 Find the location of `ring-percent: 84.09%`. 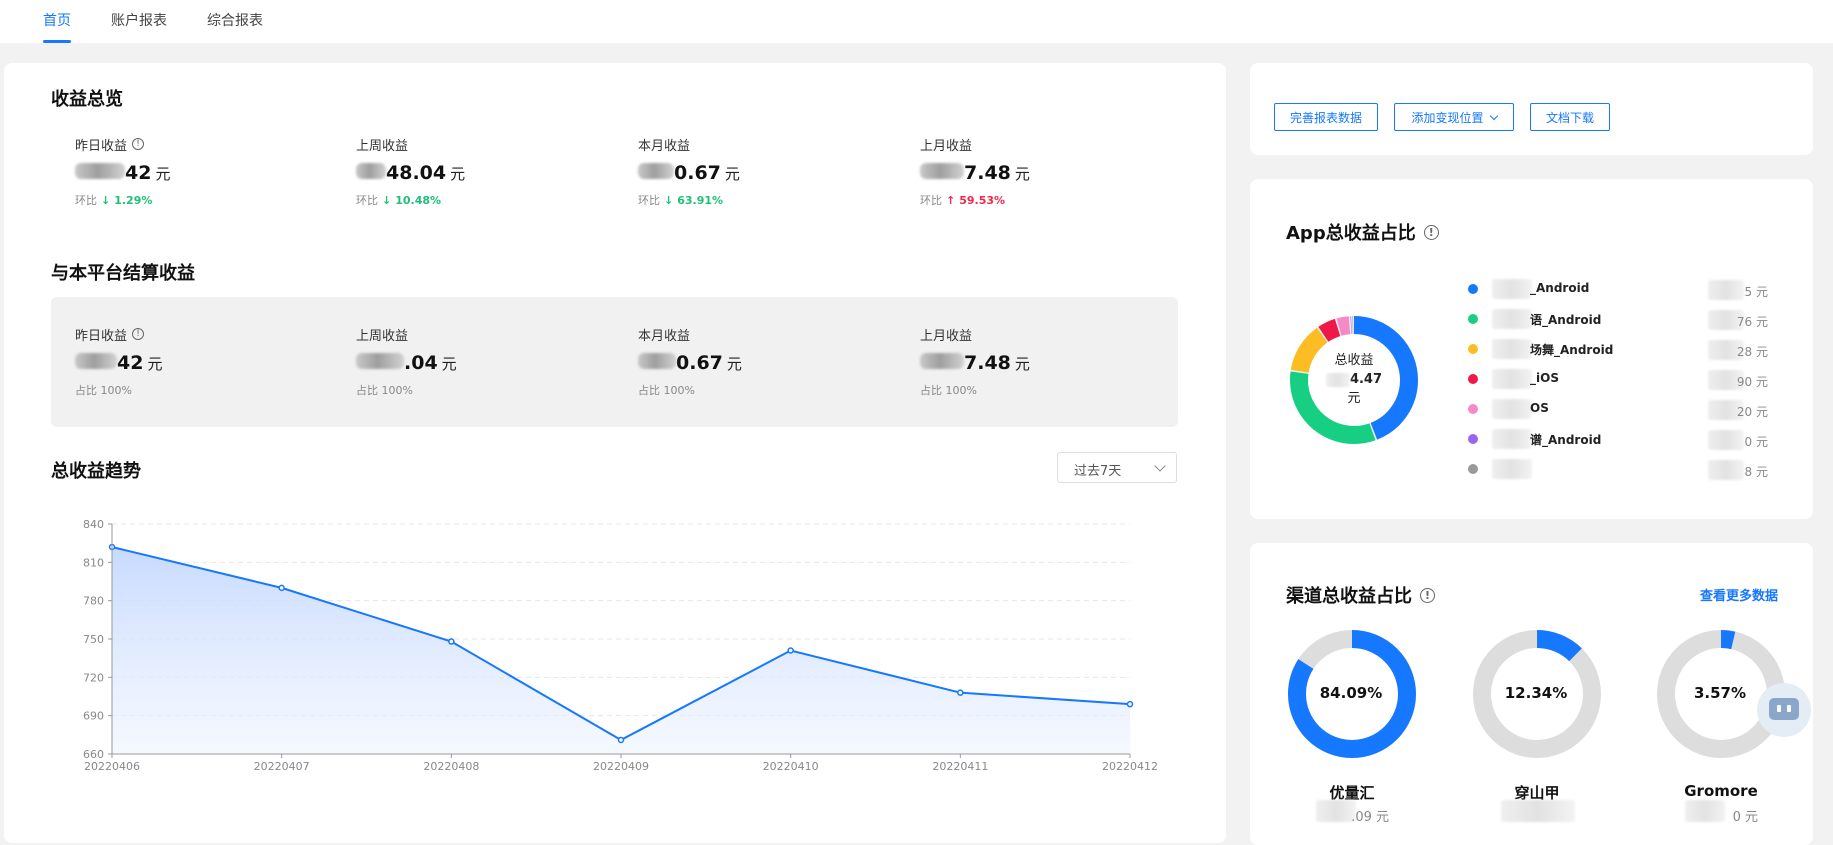

ring-percent: 84.09% is located at coordinates (1351, 693).